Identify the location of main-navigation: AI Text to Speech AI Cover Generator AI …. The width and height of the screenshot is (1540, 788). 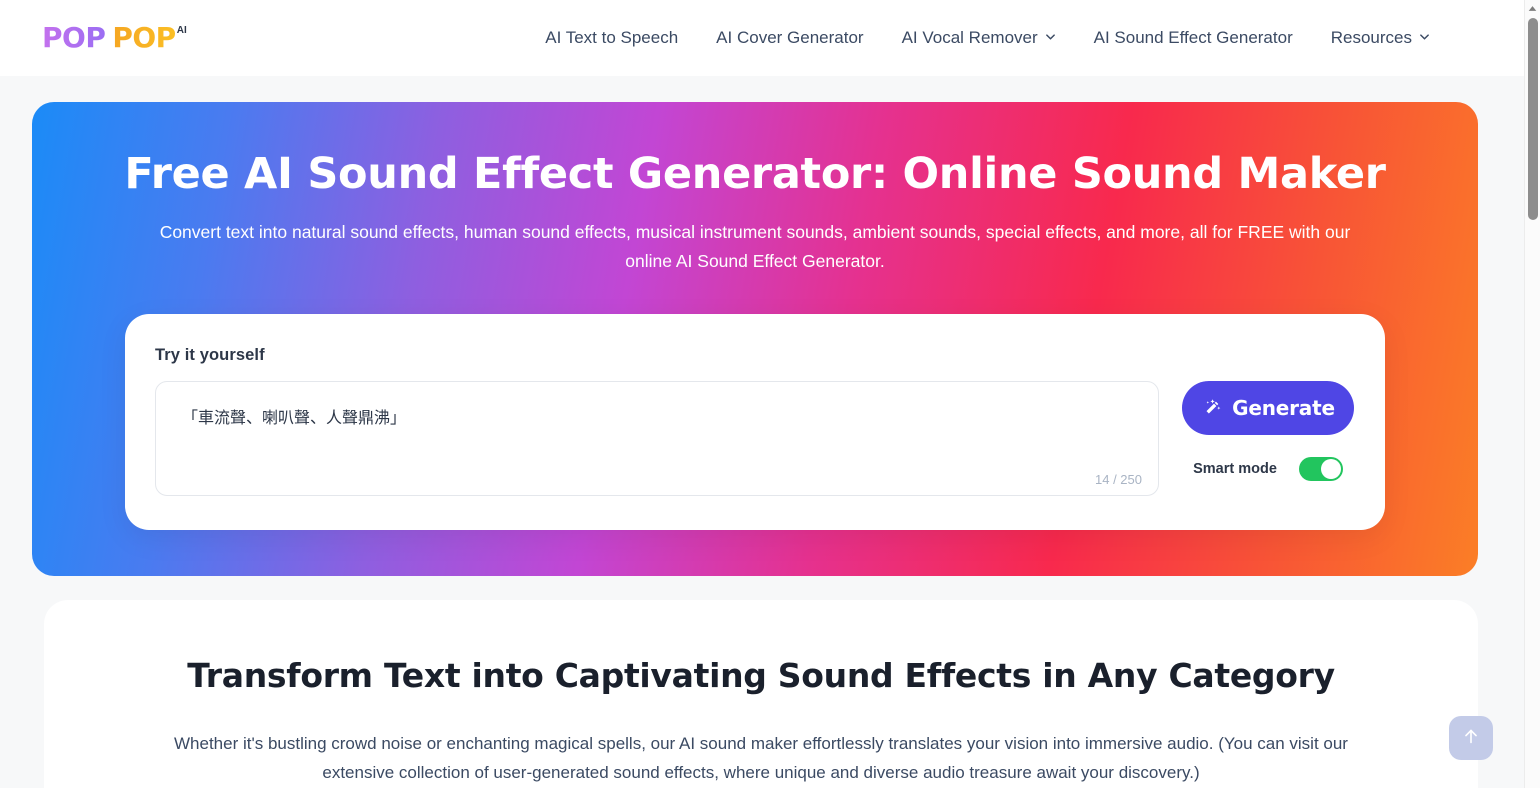
(987, 38).